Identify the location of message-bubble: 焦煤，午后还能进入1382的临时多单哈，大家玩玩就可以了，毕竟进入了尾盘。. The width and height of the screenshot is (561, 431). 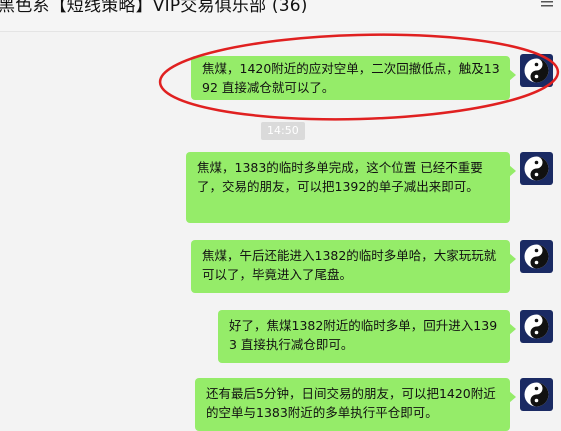
(353, 266).